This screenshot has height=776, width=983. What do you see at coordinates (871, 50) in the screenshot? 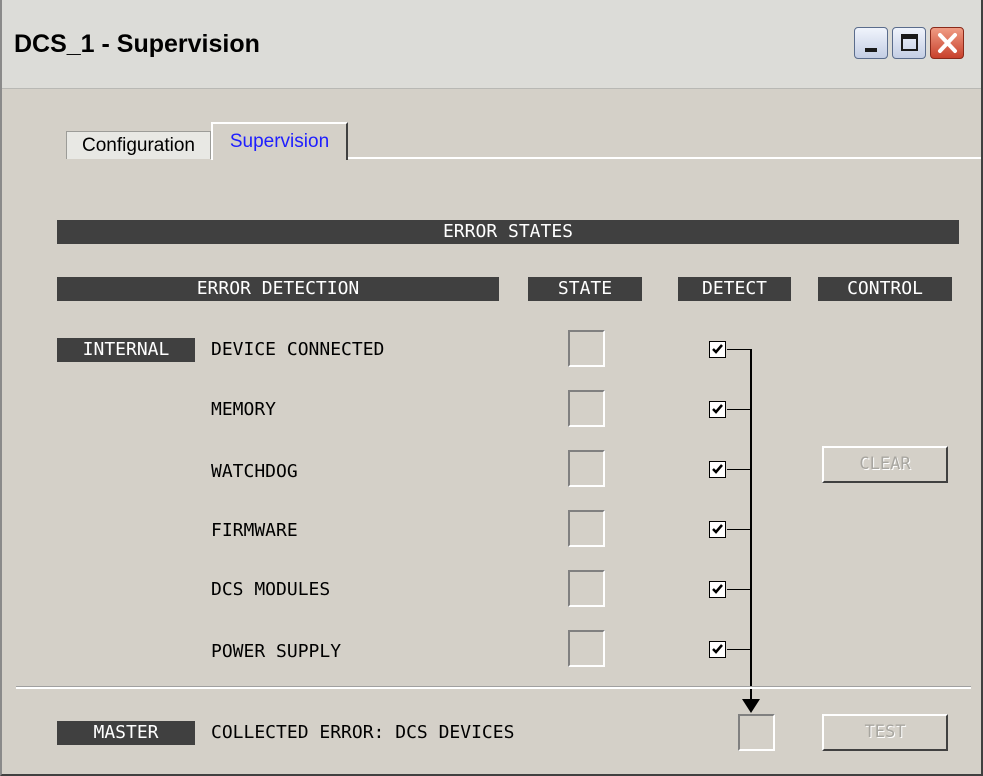
I see `minimize-icon` at bounding box center [871, 50].